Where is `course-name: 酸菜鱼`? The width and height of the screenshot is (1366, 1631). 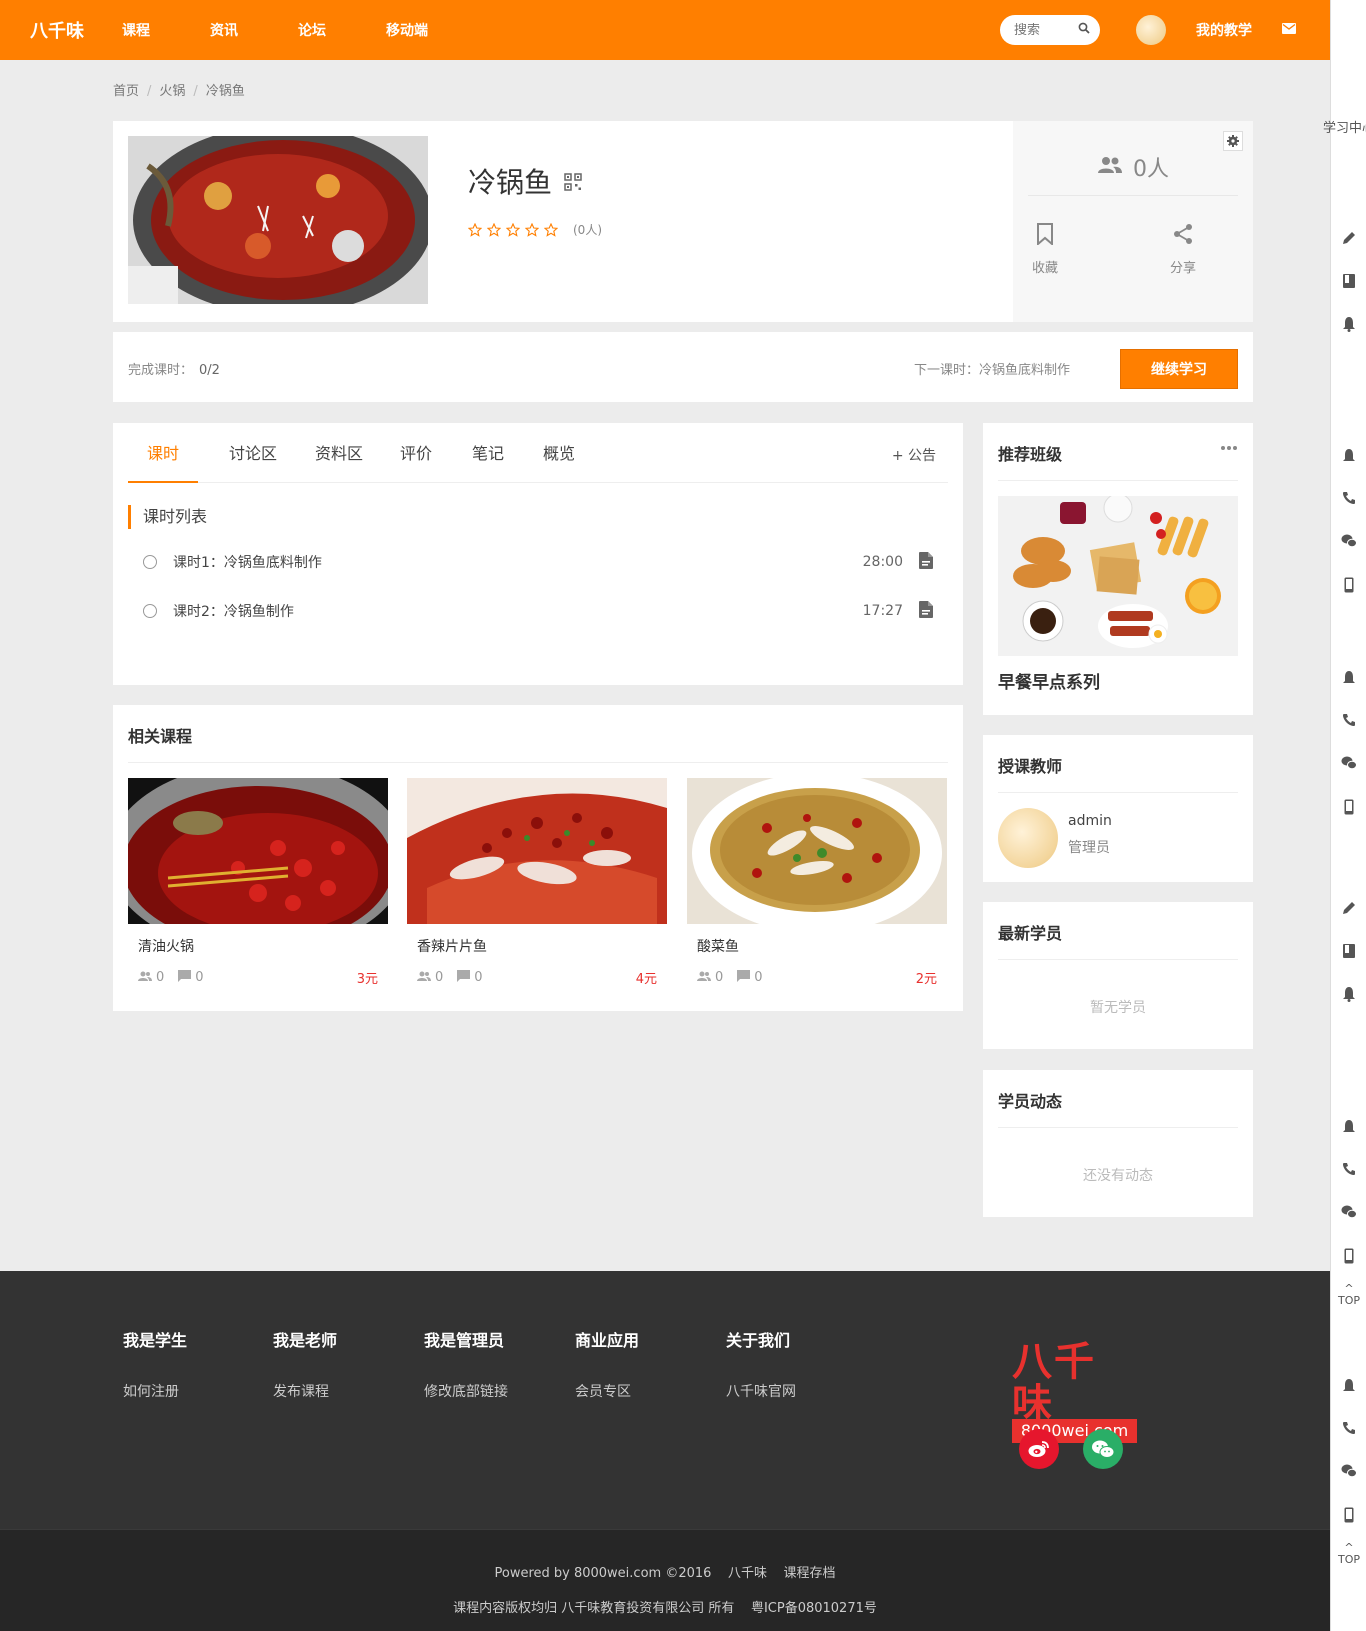 course-name: 酸菜鱼 is located at coordinates (822, 946).